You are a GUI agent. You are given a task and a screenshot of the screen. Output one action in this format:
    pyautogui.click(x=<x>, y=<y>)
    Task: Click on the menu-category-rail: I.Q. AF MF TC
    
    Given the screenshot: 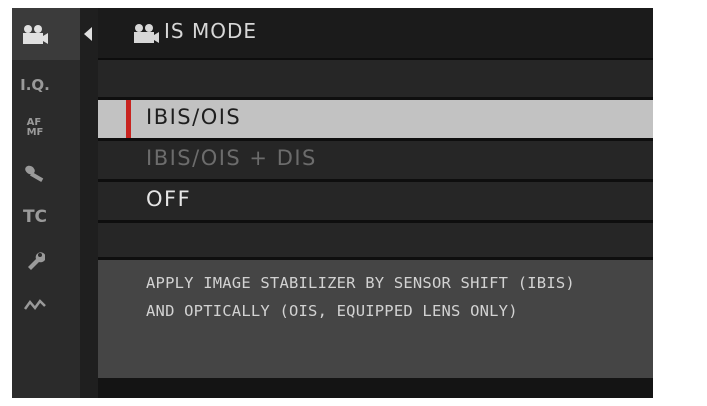 What is the action you would take?
    pyautogui.click(x=46, y=203)
    